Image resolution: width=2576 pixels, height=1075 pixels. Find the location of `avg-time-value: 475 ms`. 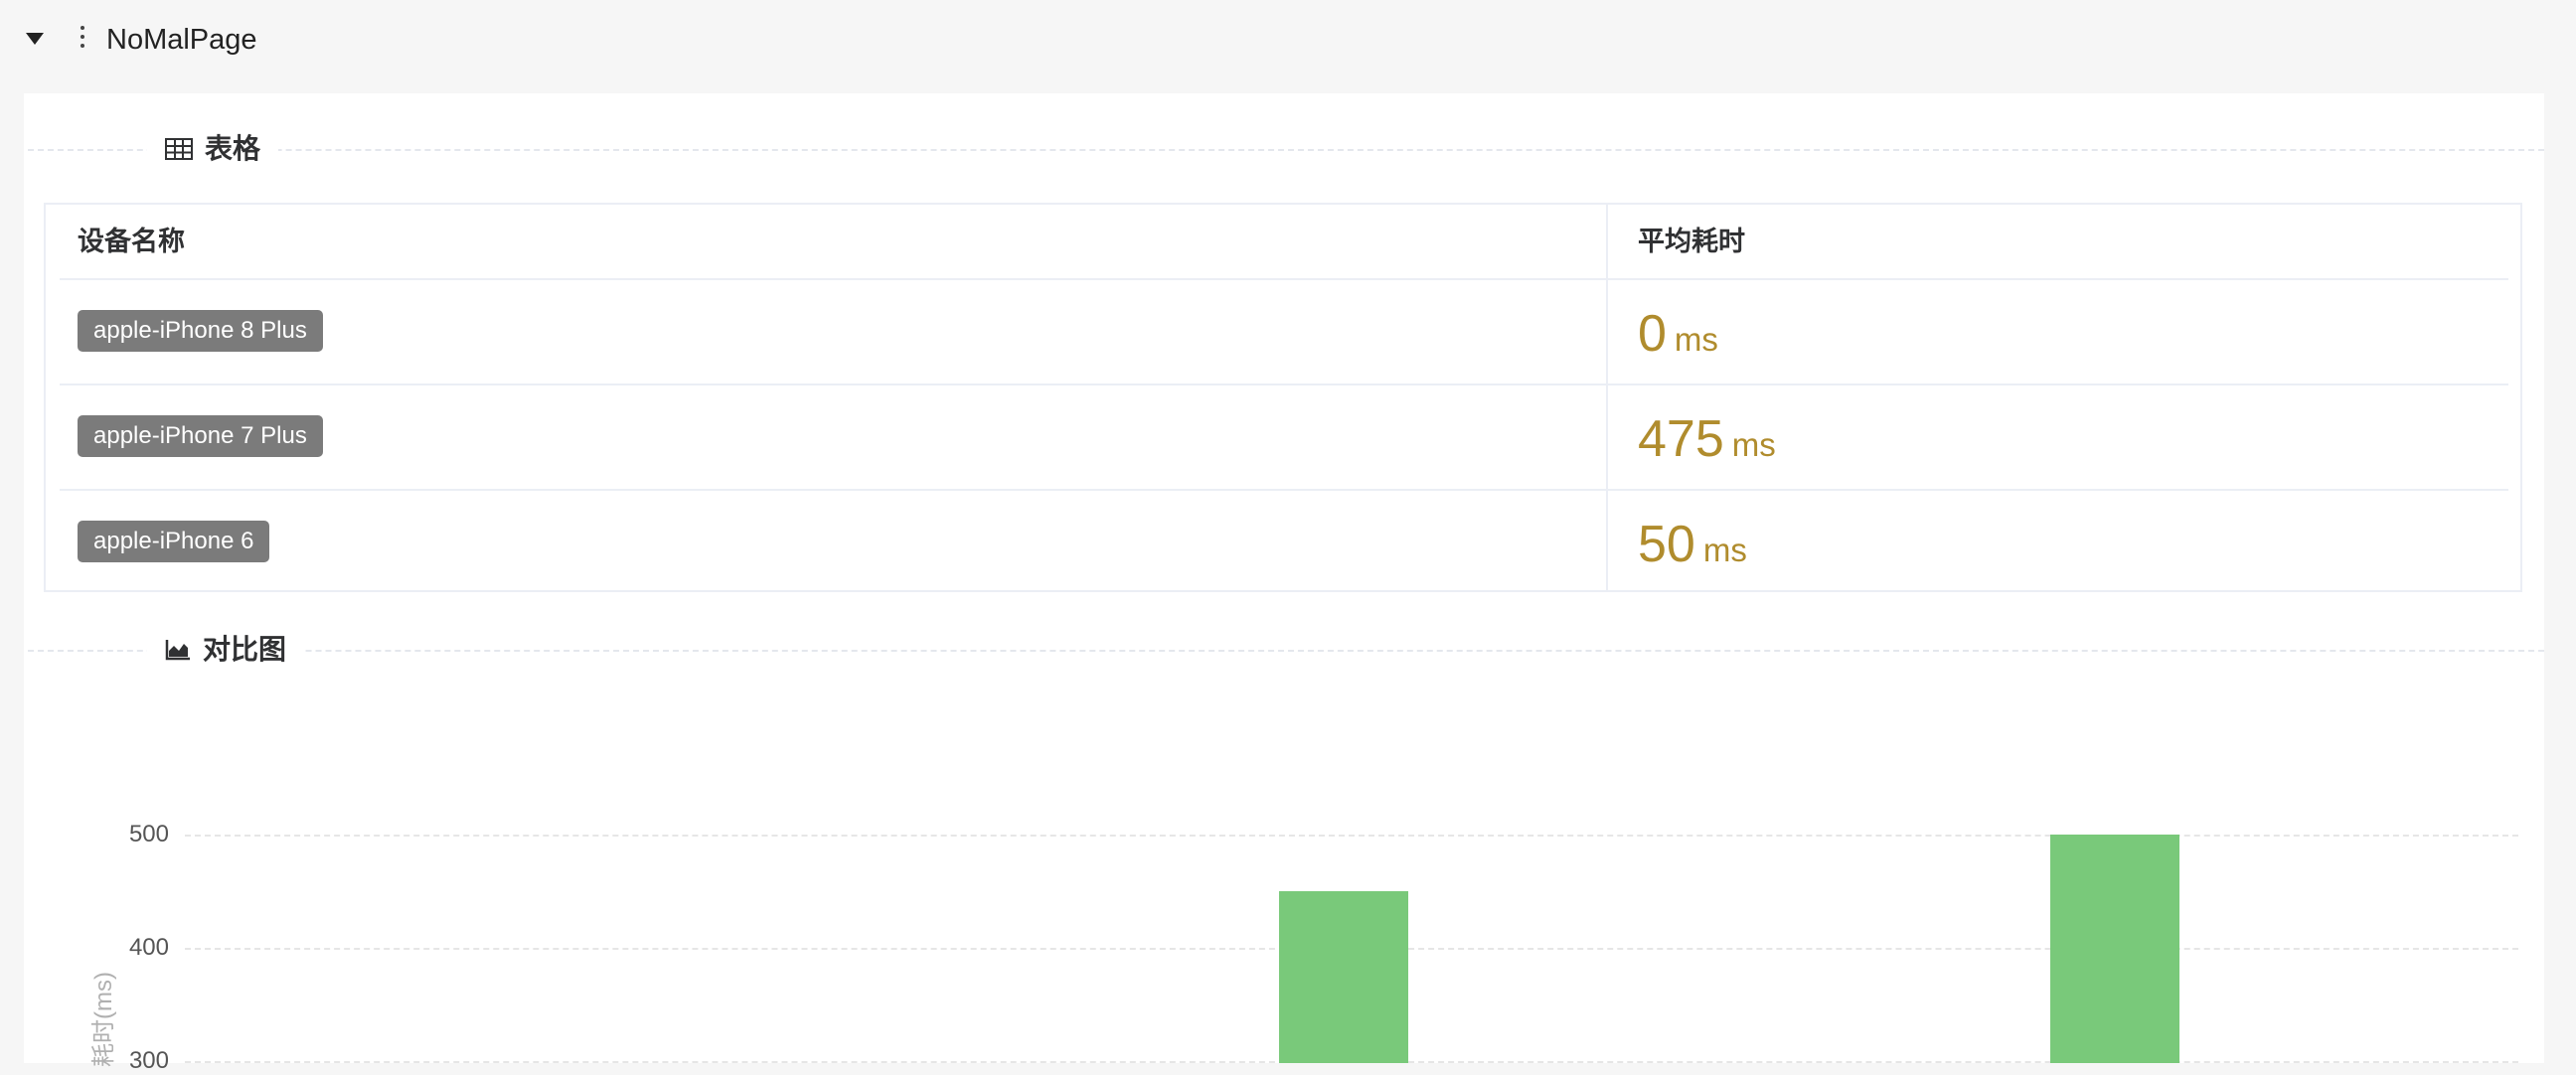

avg-time-value: 475 ms is located at coordinates (1707, 439).